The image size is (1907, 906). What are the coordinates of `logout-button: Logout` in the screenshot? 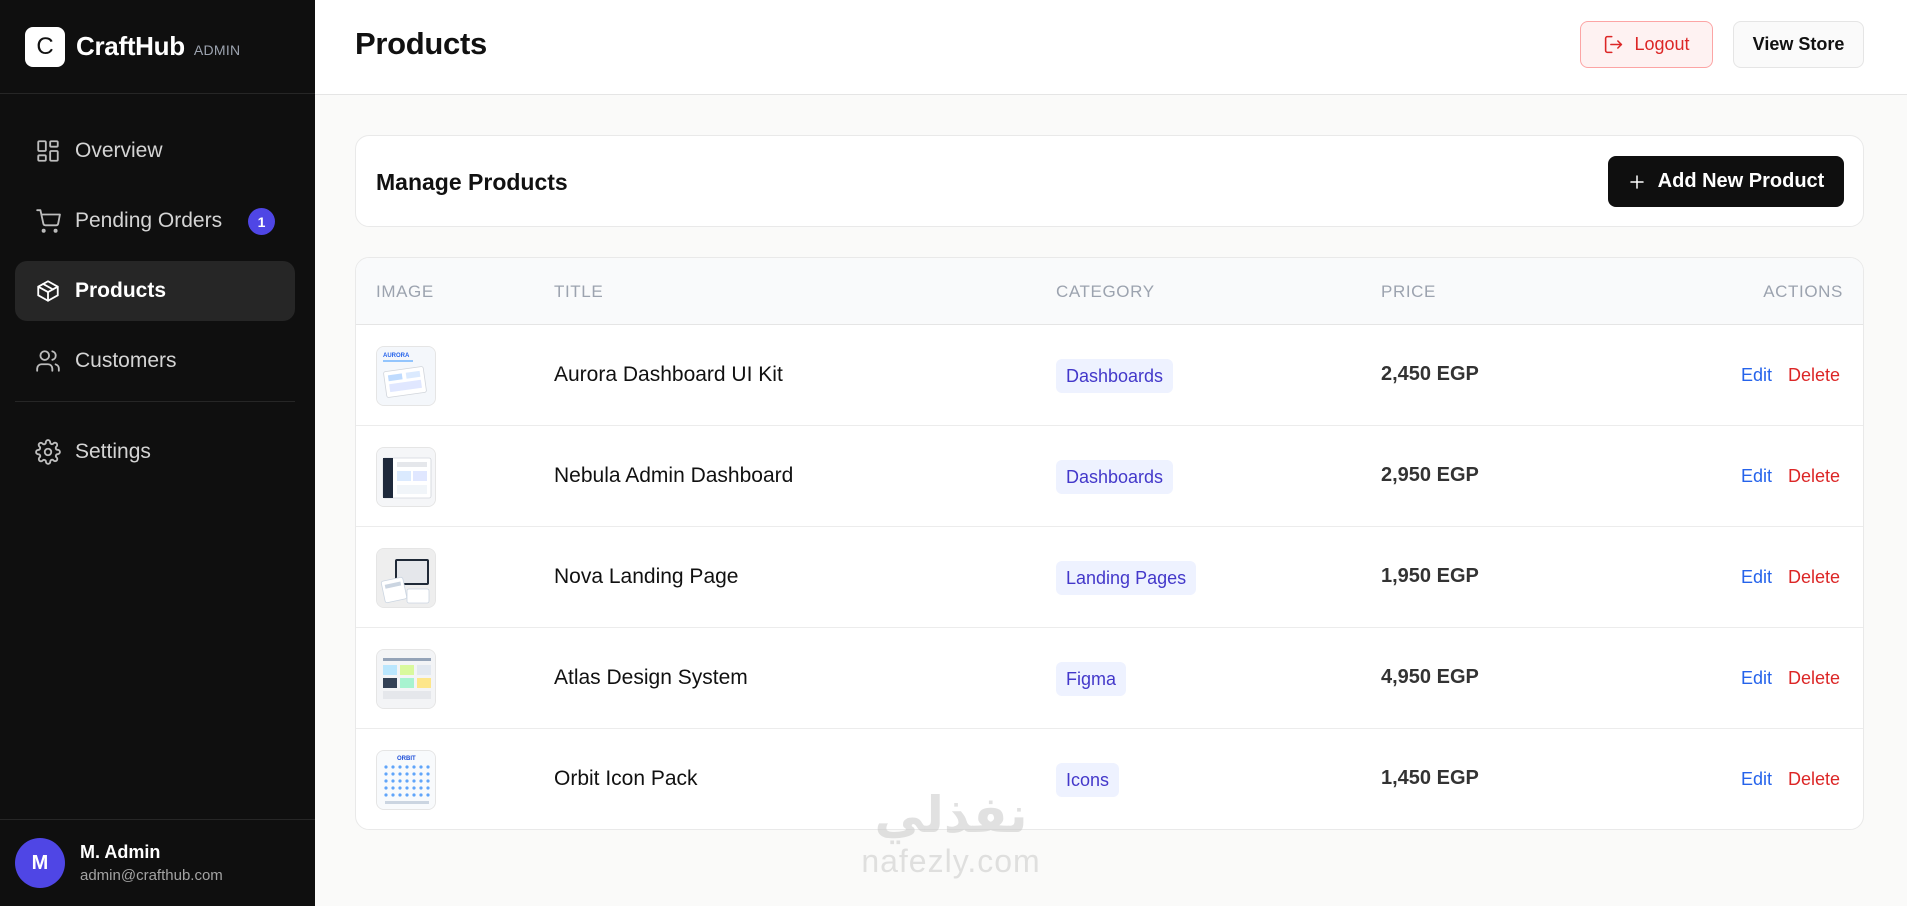 It's located at (1646, 44).